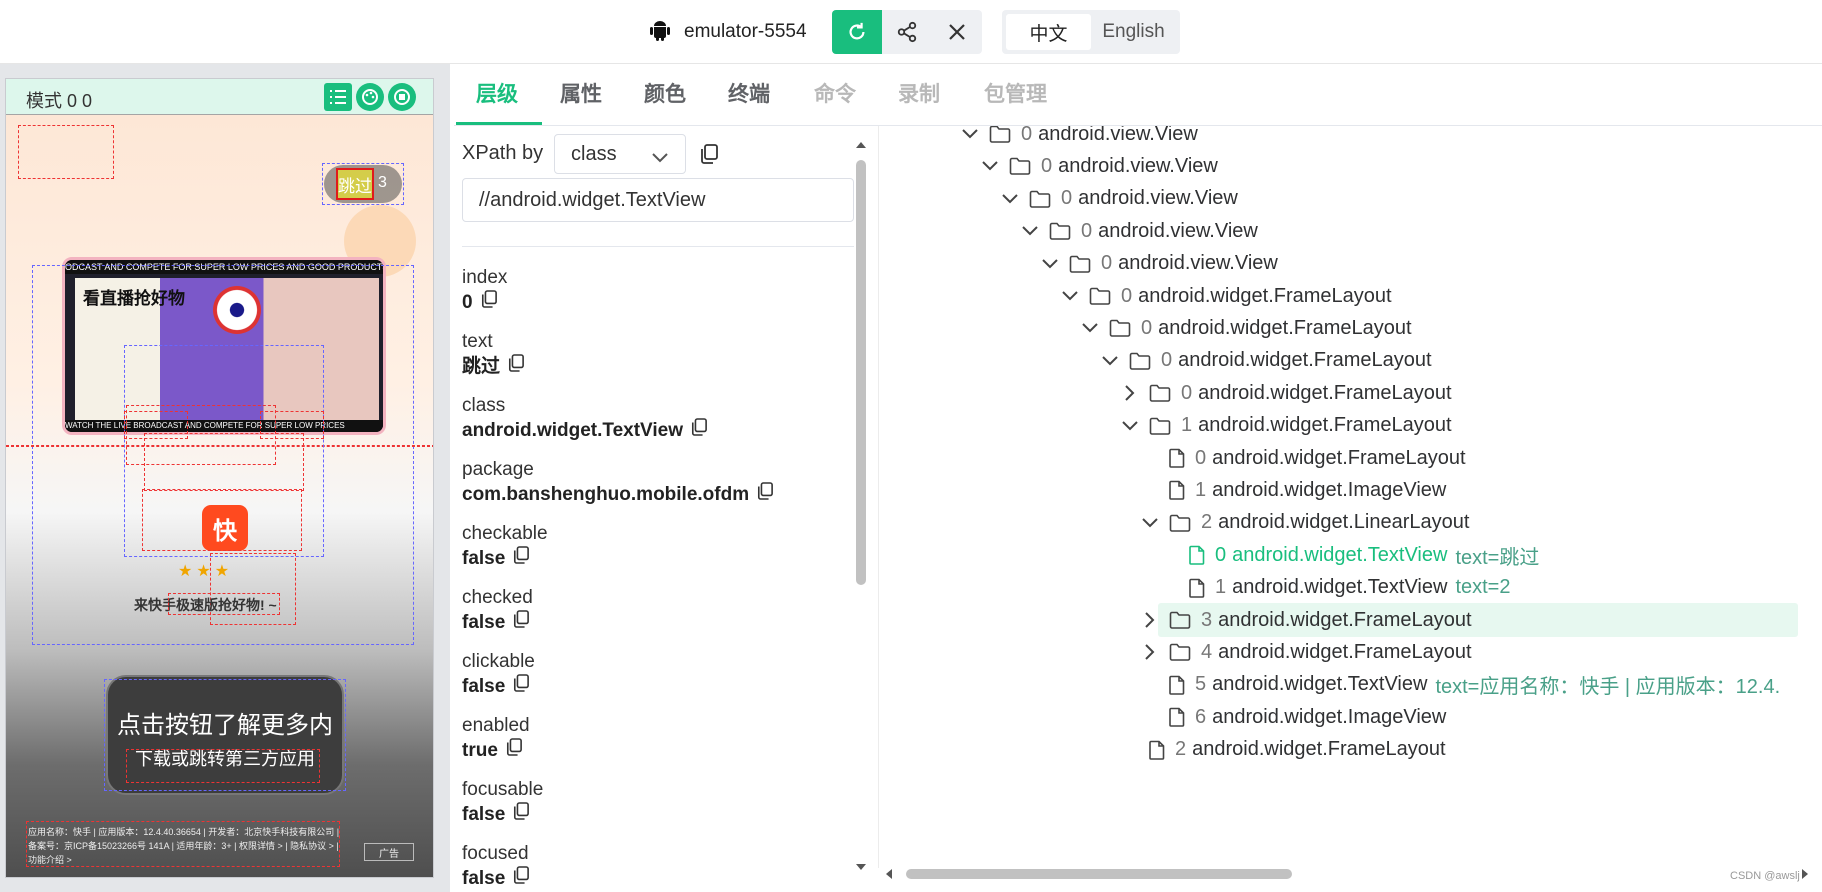 This screenshot has width=1822, height=892. Describe the element at coordinates (957, 32) in the screenshot. I see `disconnect-button` at that location.